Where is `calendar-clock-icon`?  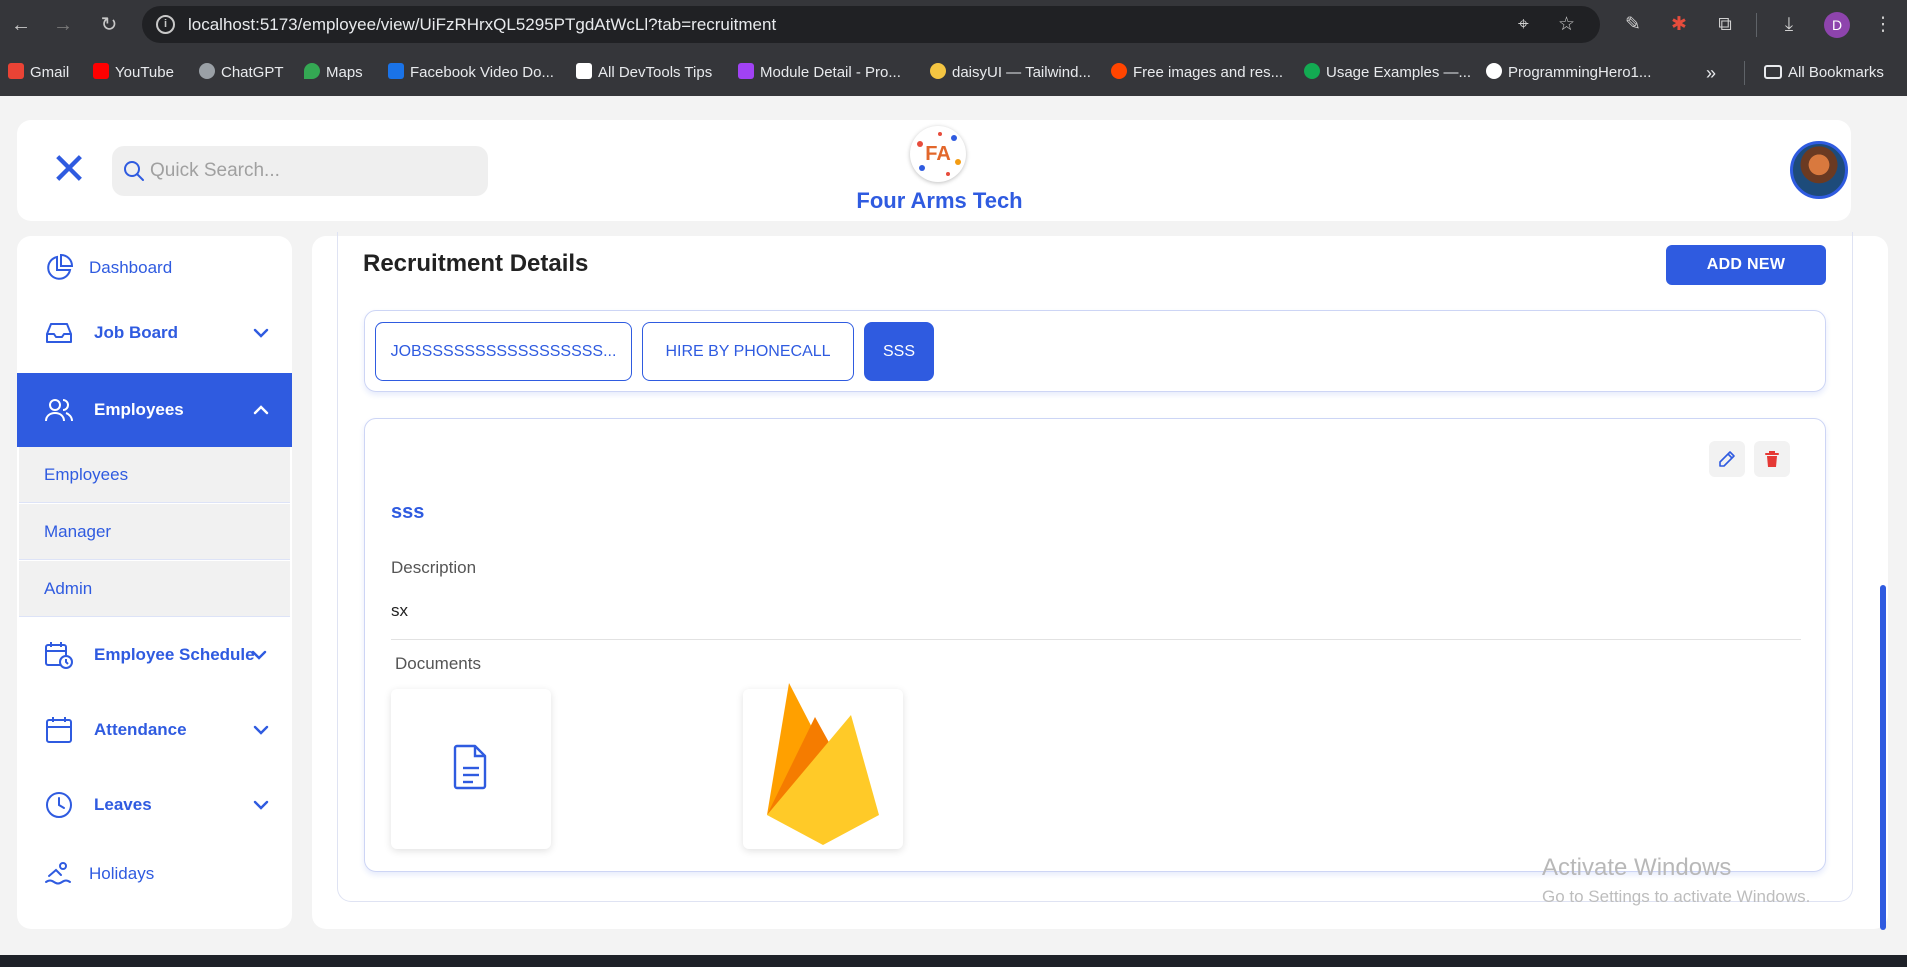
calendar-clock-icon is located at coordinates (59, 655).